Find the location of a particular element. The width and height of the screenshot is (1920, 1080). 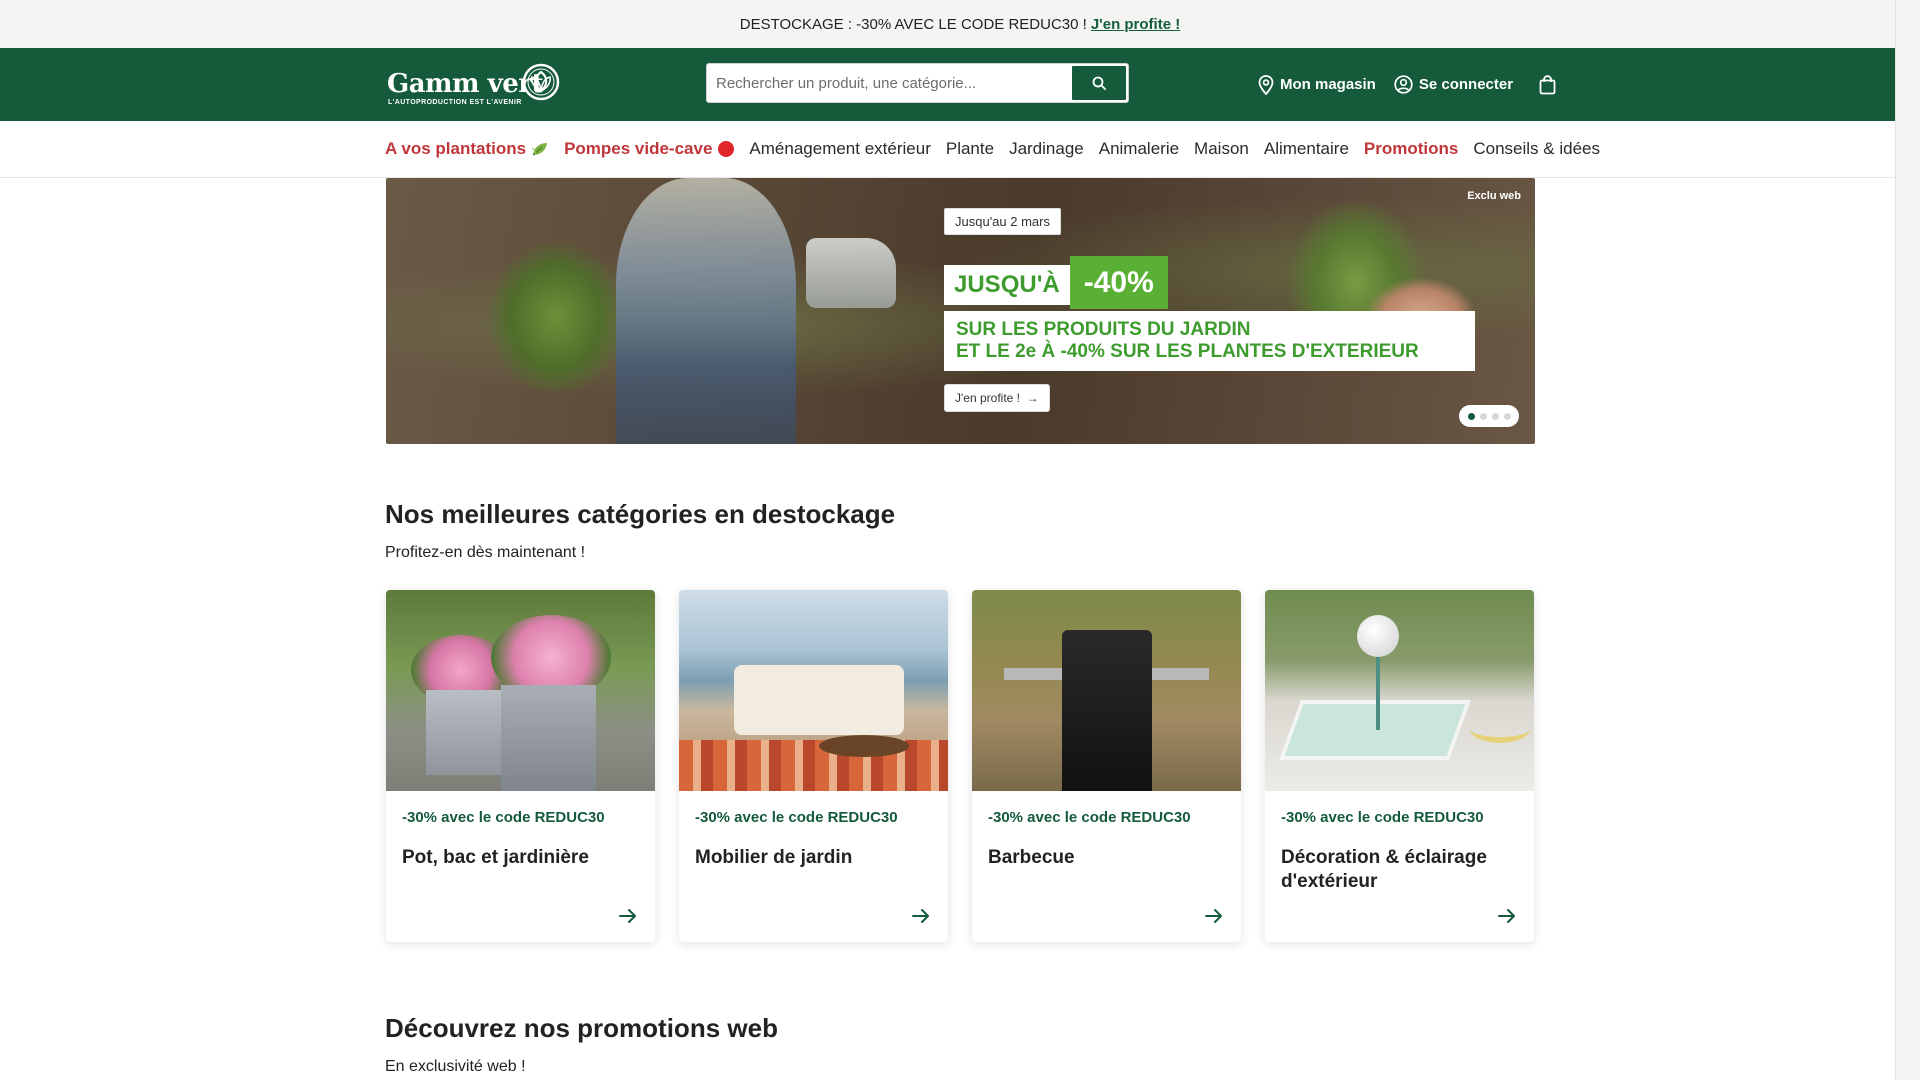

logo: Gamm vert L'AUTOPRODUCTION EST L'AVENIR is located at coordinates (475, 86).